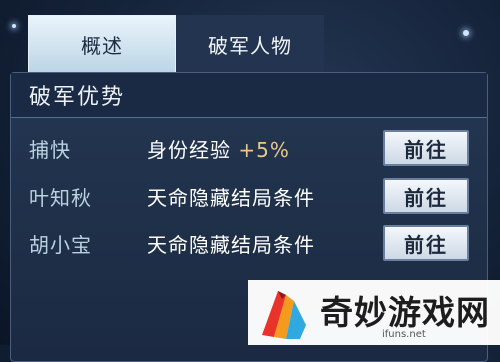  Describe the element at coordinates (102, 44) in the screenshot. I see `tab-overview: 概述` at that location.